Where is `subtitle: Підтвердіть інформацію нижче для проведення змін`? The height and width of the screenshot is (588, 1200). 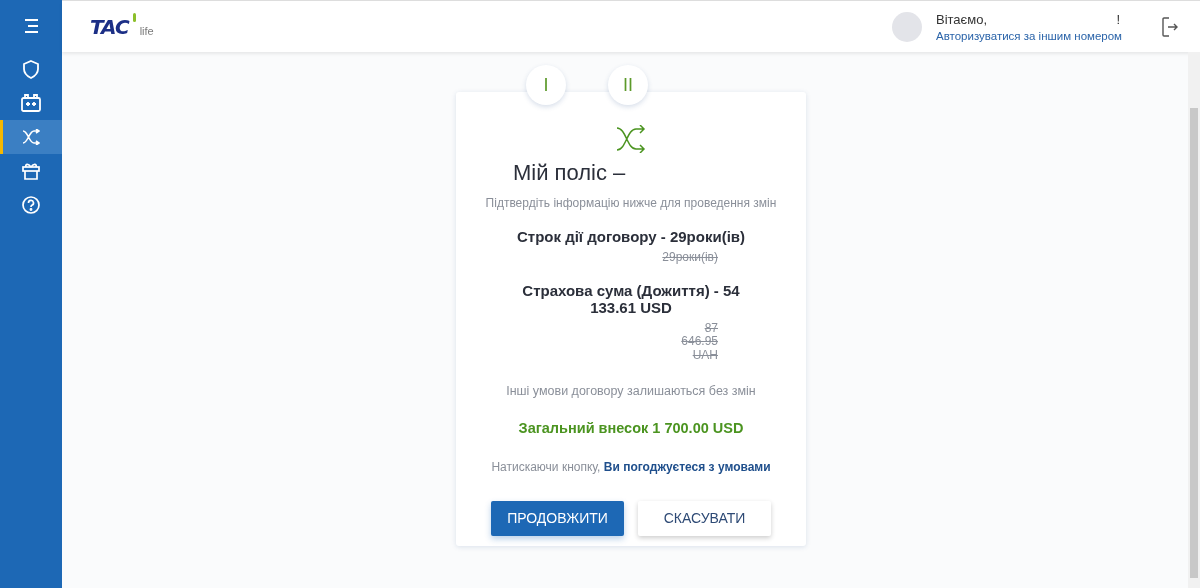 subtitle: Підтвердіть інформацію нижче для проведення змін is located at coordinates (631, 203).